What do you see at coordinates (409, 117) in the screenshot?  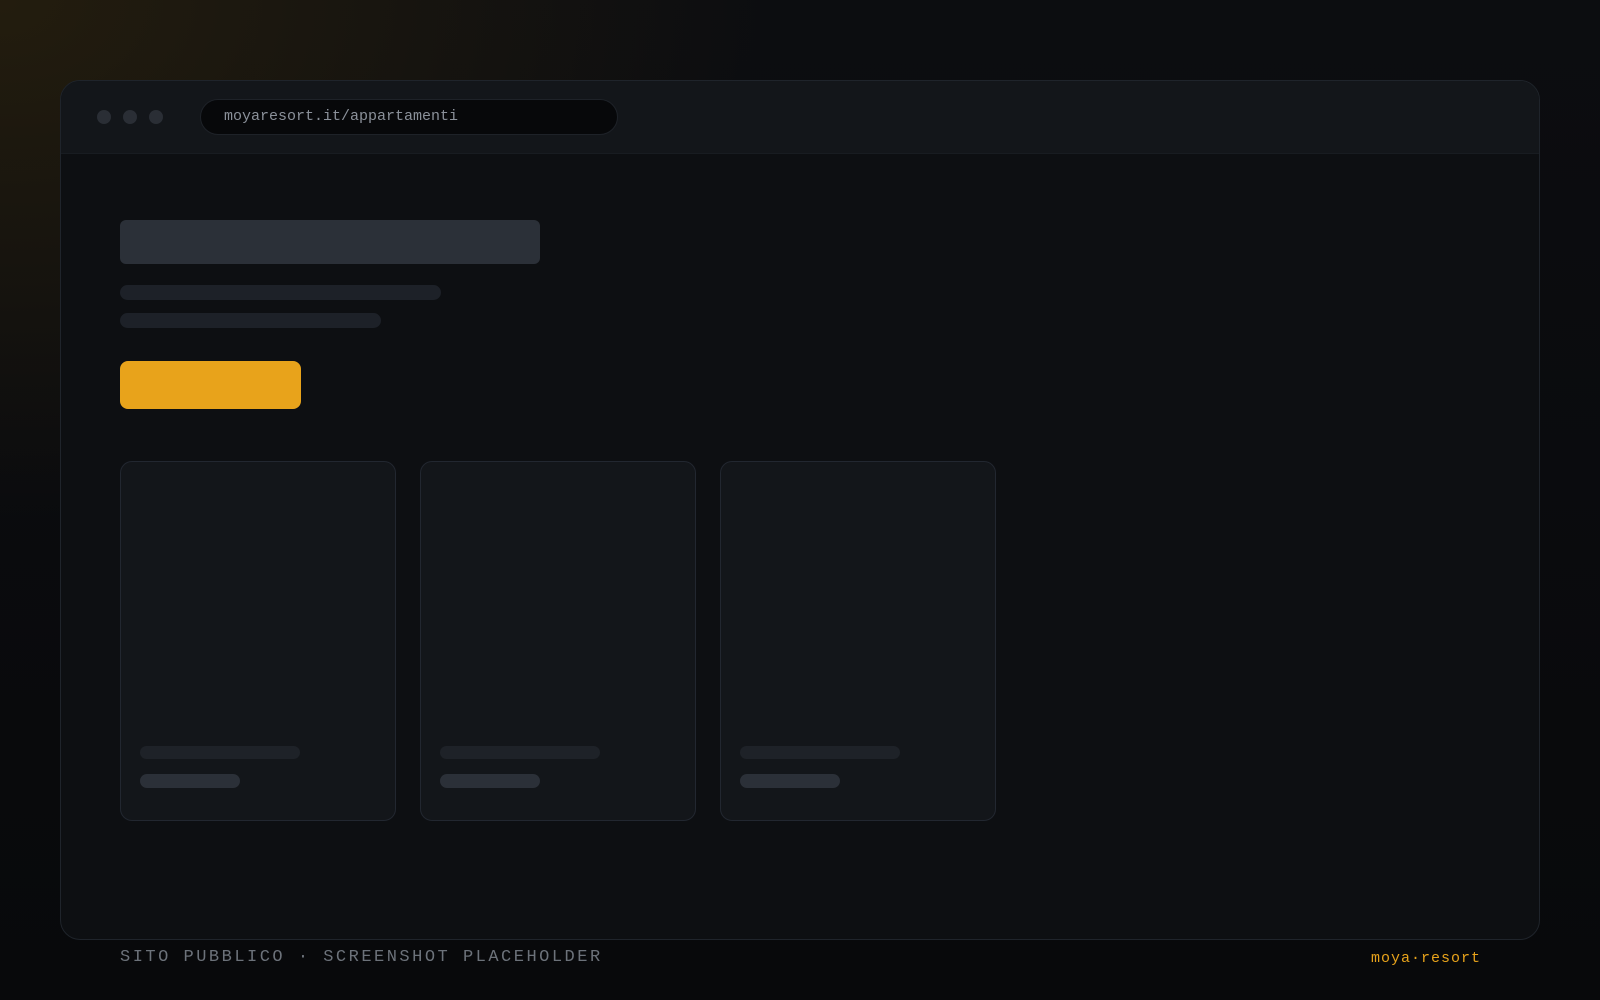 I see `address-bar: moyaresort.it/appartamenti` at bounding box center [409, 117].